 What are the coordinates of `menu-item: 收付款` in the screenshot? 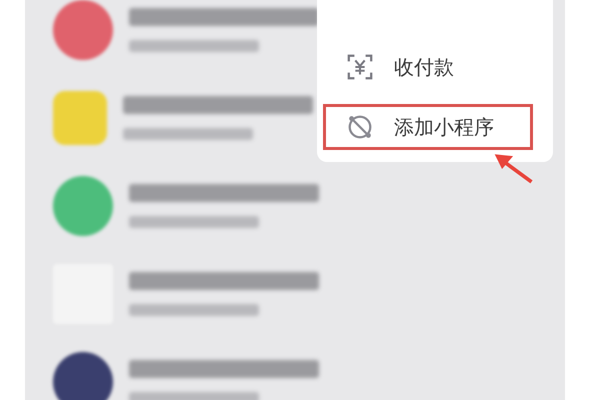 It's located at (428, 67).